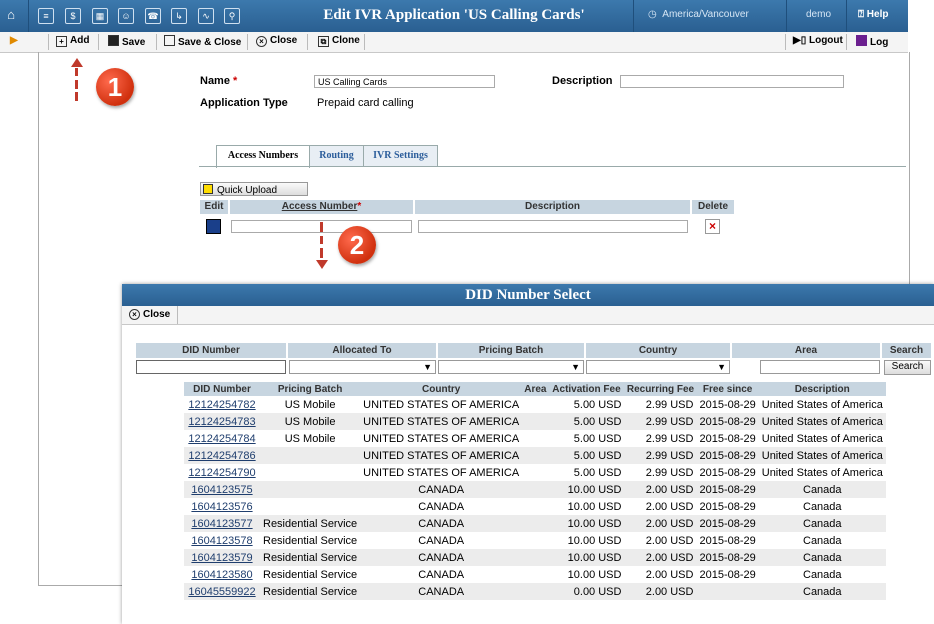 This screenshot has width=934, height=624. What do you see at coordinates (669, 404) in the screenshot?
I see `cell-recurring-fee: 2.99 USD` at bounding box center [669, 404].